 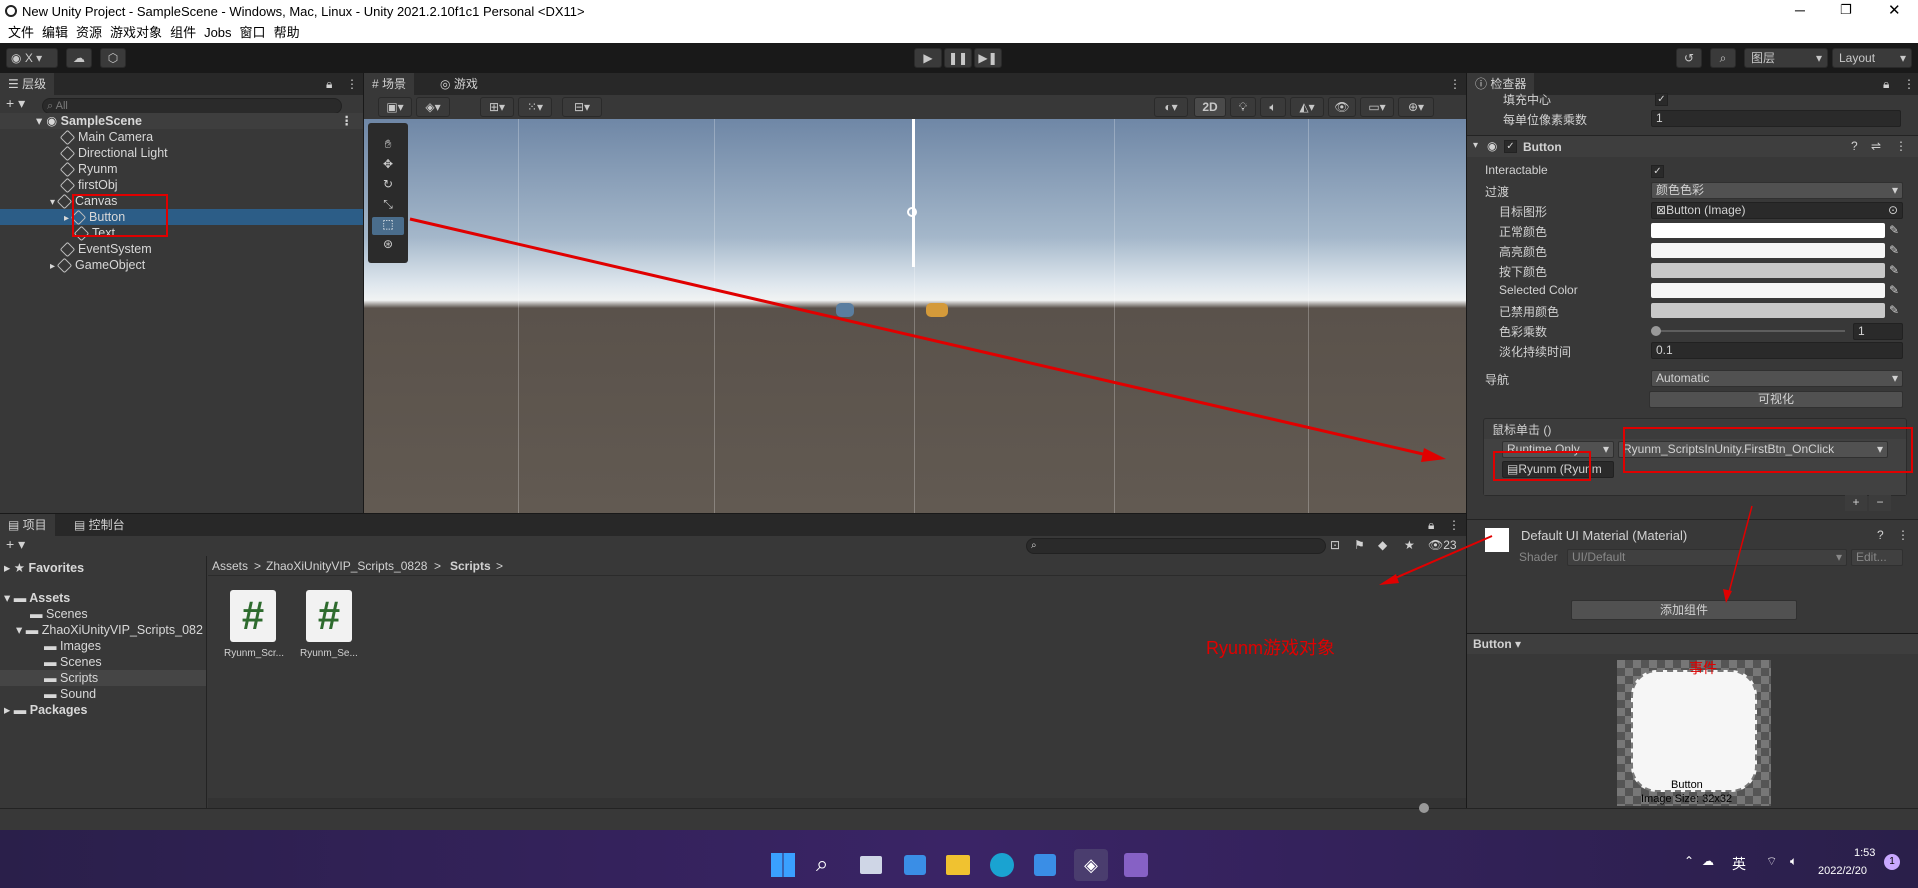 What do you see at coordinates (1656, 331) in the screenshot?
I see `slider-handle` at bounding box center [1656, 331].